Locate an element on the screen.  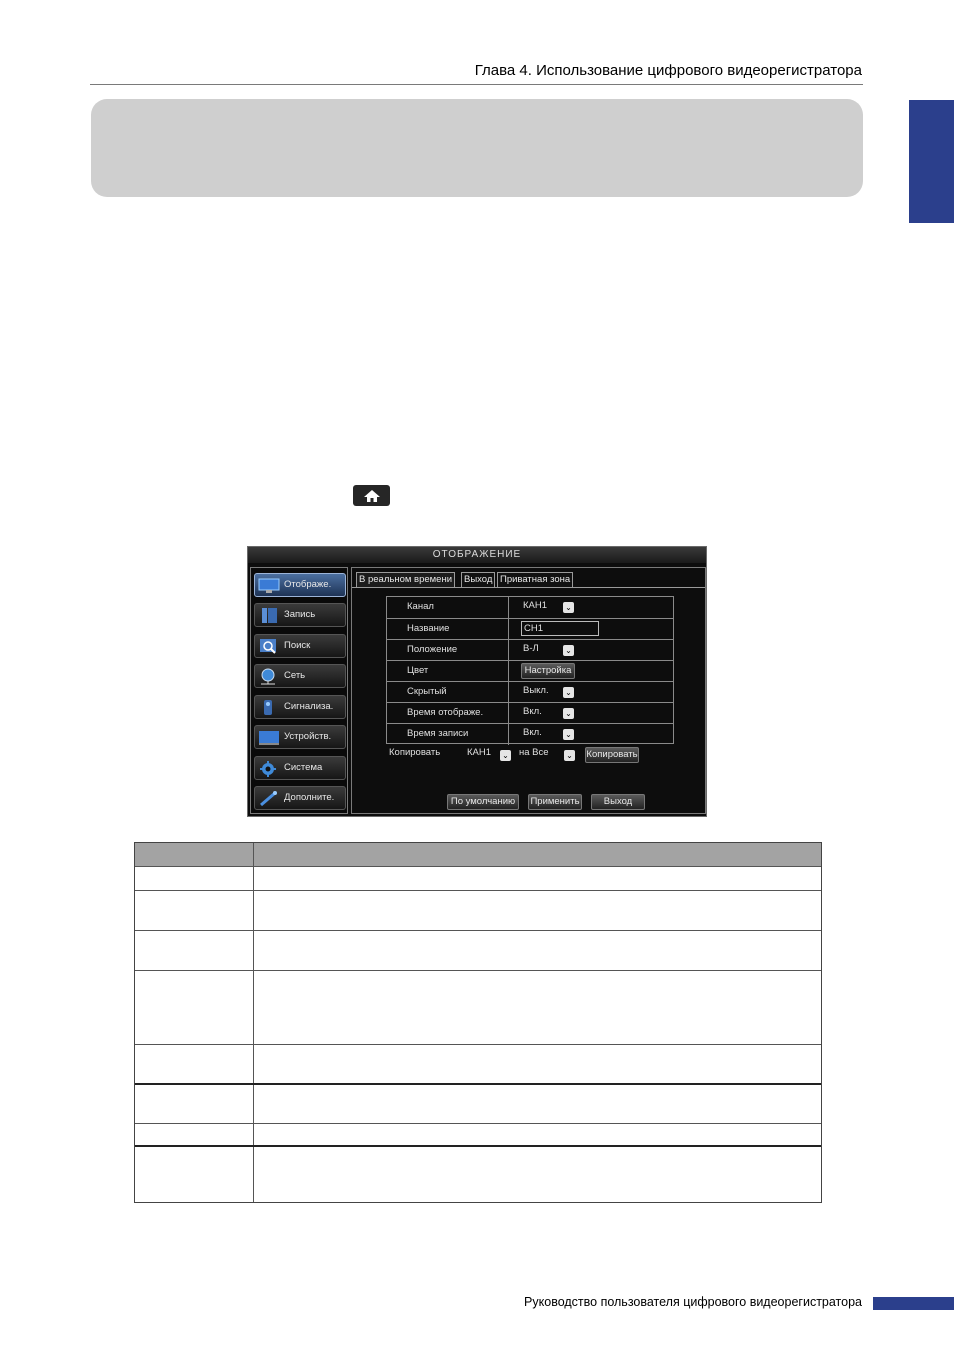
setting-label: Время записи is located at coordinates (438, 733).